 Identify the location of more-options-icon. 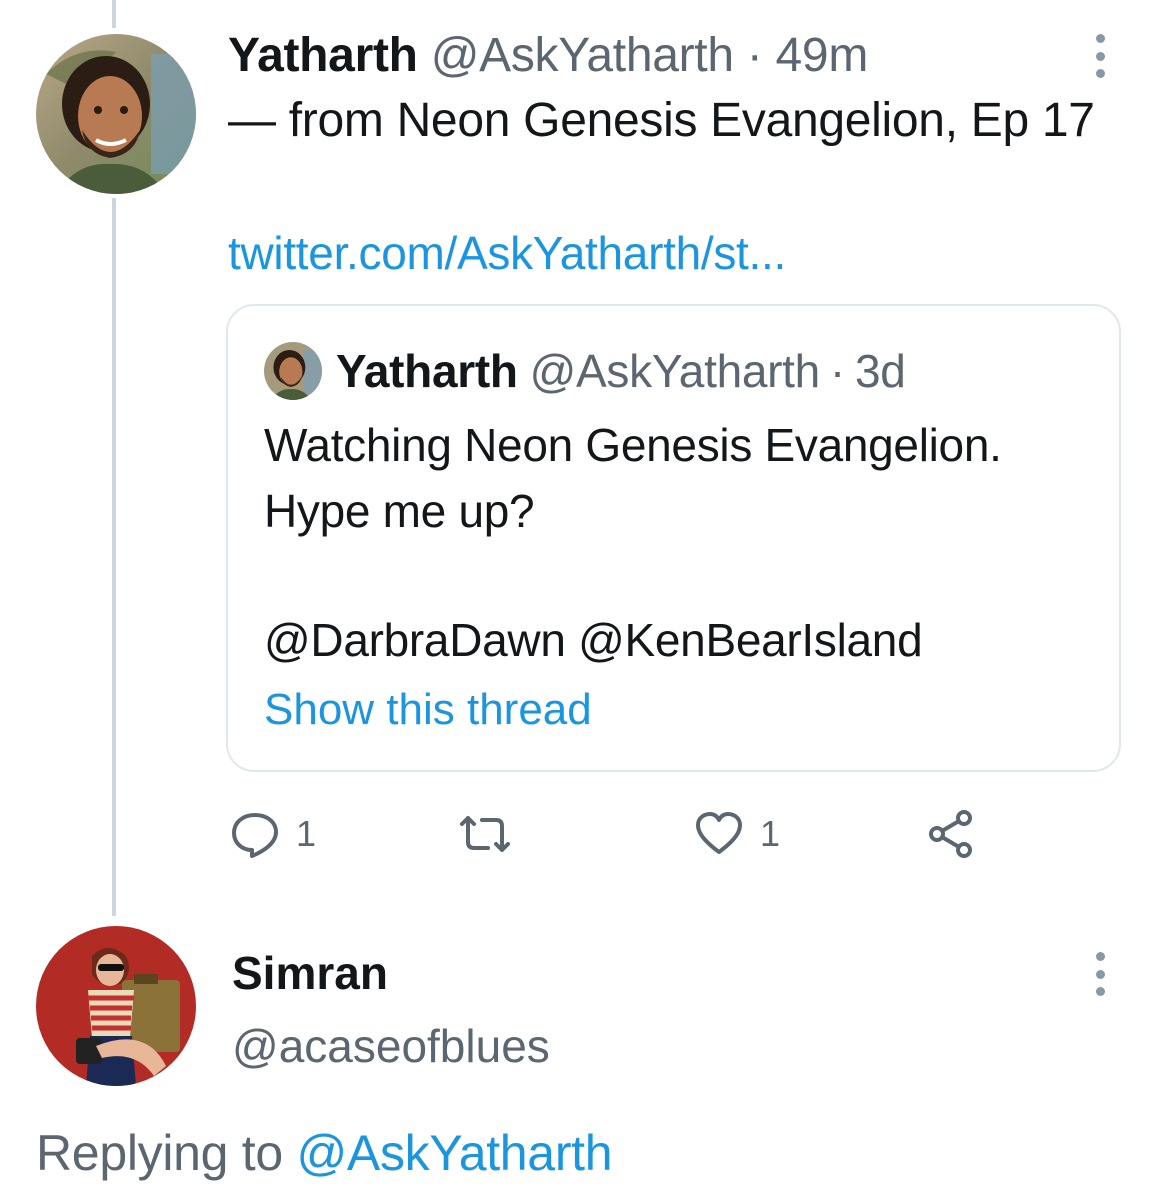
(1100, 56).